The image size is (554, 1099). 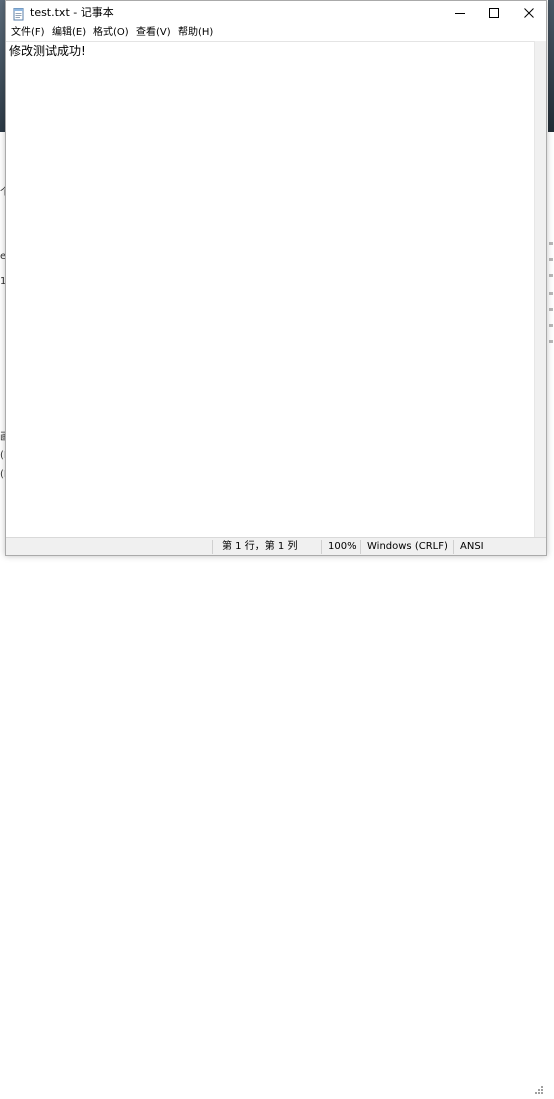 What do you see at coordinates (551, 280) in the screenshot?
I see `background-right-edge` at bounding box center [551, 280].